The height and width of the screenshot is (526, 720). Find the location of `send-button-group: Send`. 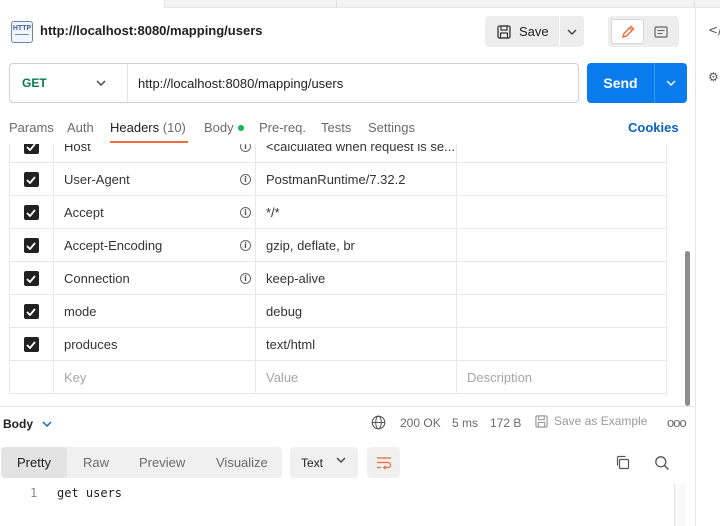

send-button-group: Send is located at coordinates (637, 83).